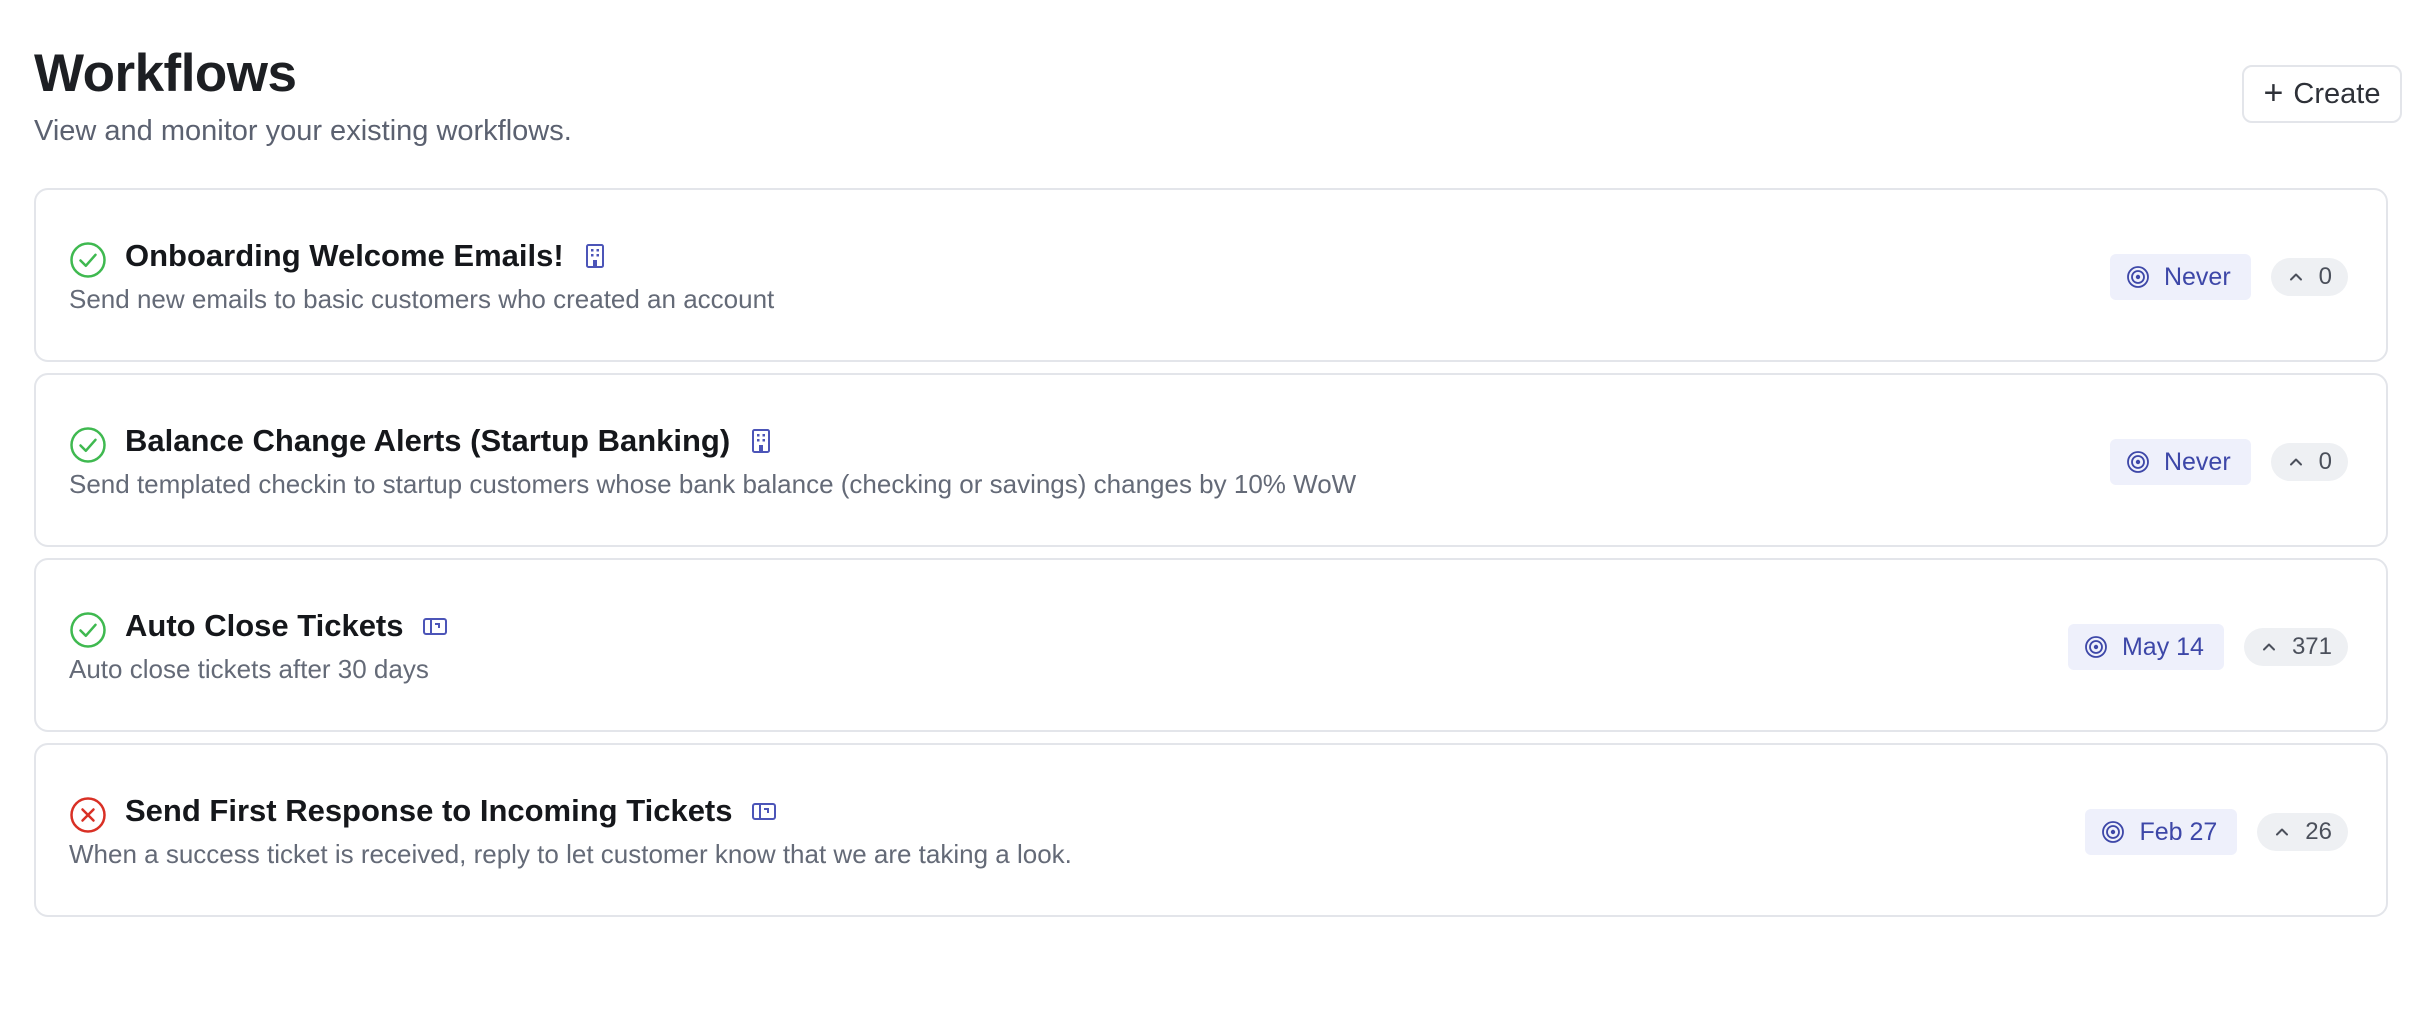  I want to click on page-title: Workflows, so click(165, 73).